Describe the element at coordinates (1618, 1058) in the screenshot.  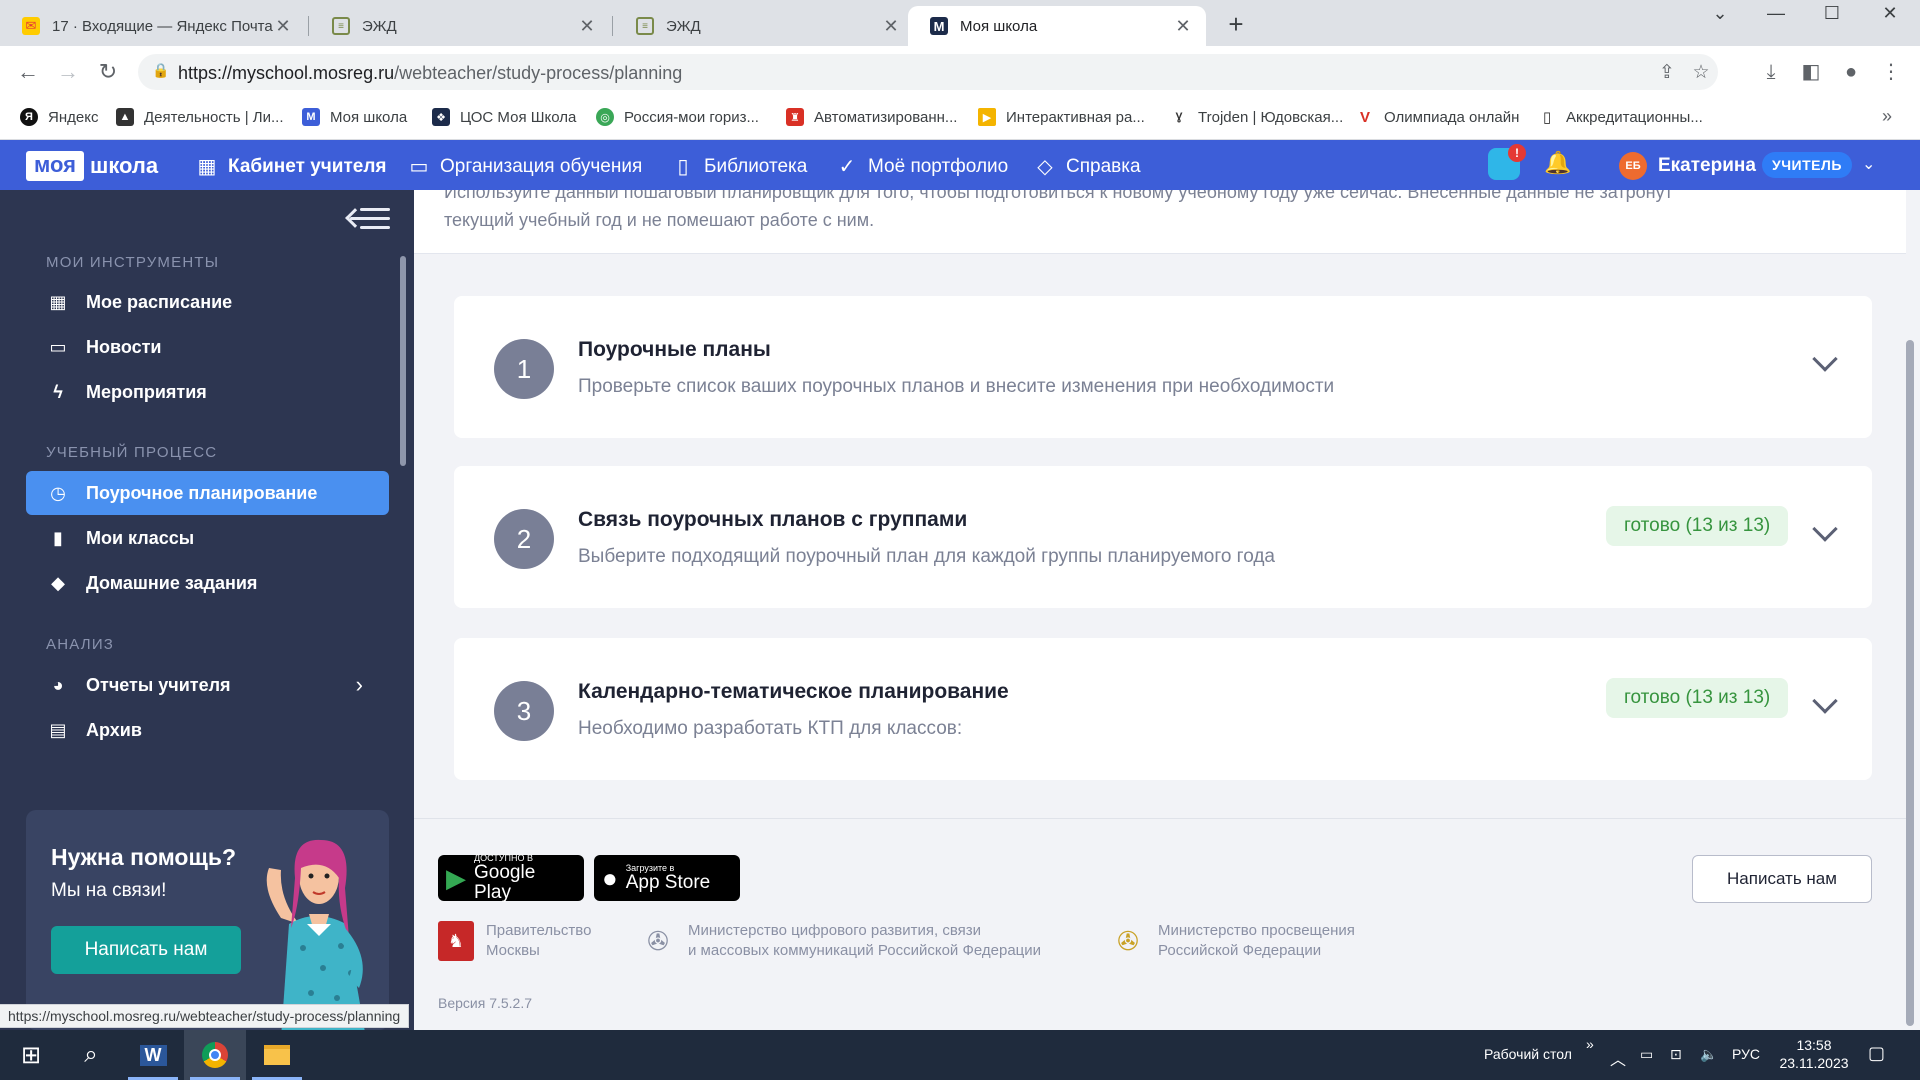
I see `tray-expand-icon: ︿` at that location.